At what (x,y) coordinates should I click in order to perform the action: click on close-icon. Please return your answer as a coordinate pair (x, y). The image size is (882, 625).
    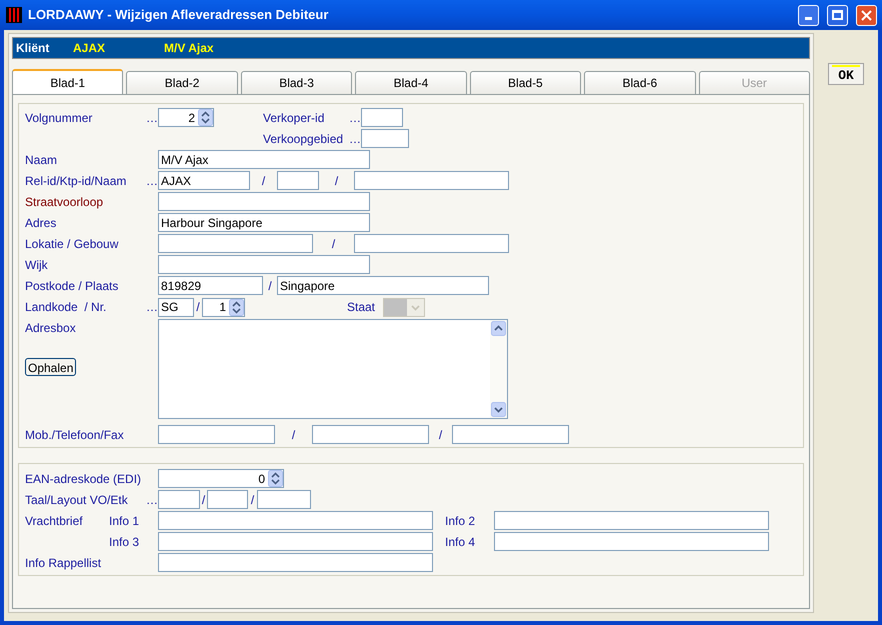
    Looking at the image, I should click on (866, 15).